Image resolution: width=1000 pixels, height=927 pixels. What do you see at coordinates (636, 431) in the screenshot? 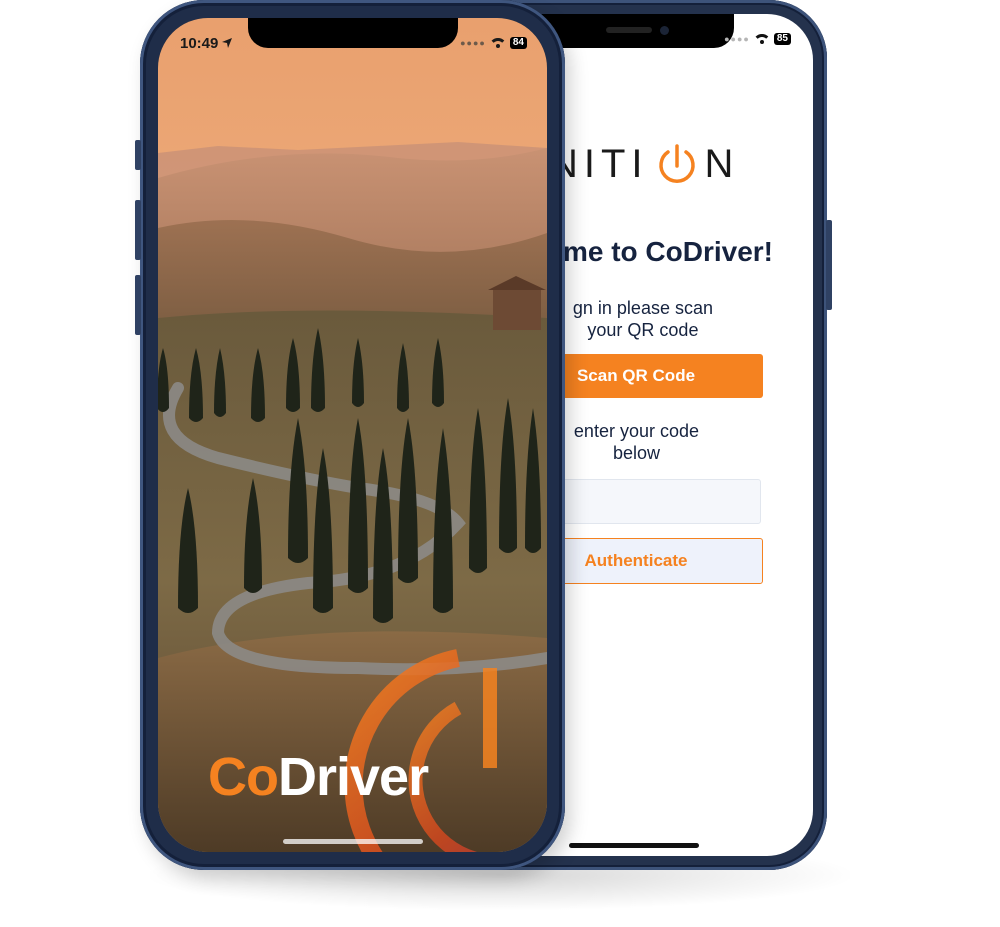
I see `code-instruction-line: enter your code` at bounding box center [636, 431].